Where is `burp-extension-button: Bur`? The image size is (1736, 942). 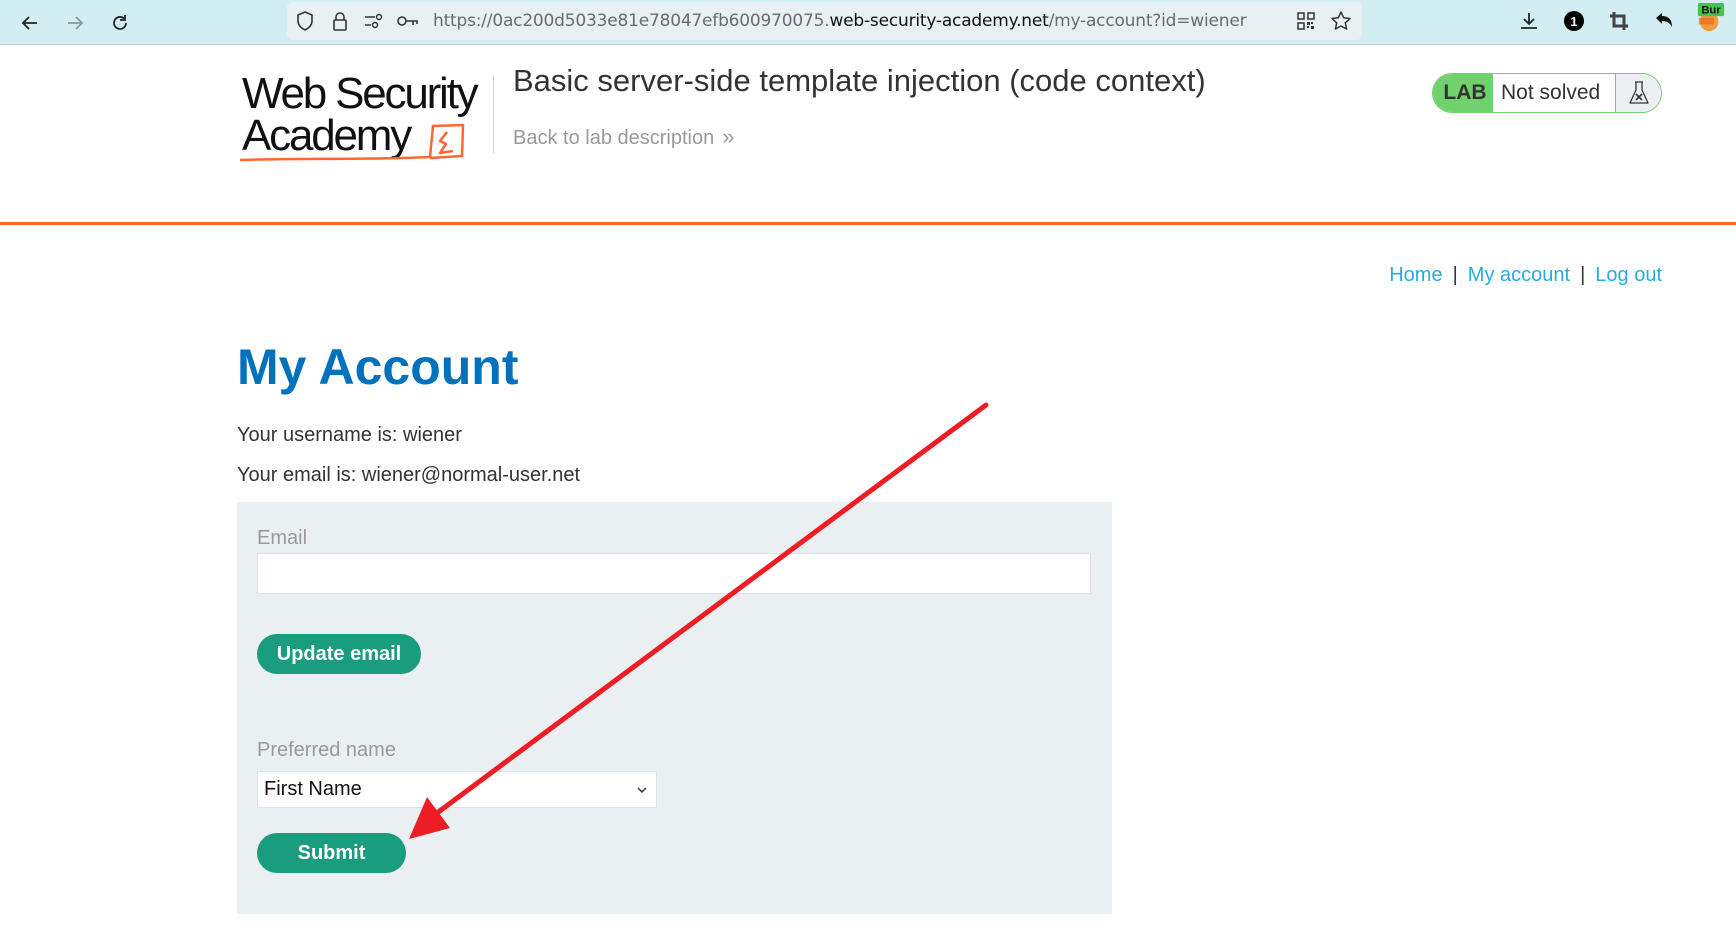
burp-extension-button: Bur is located at coordinates (1711, 17).